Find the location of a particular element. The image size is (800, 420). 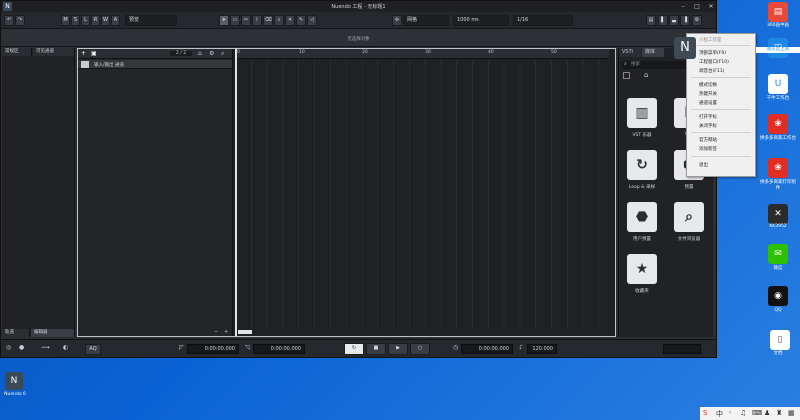

nudge-select: 1000 ms is located at coordinates (481, 20).